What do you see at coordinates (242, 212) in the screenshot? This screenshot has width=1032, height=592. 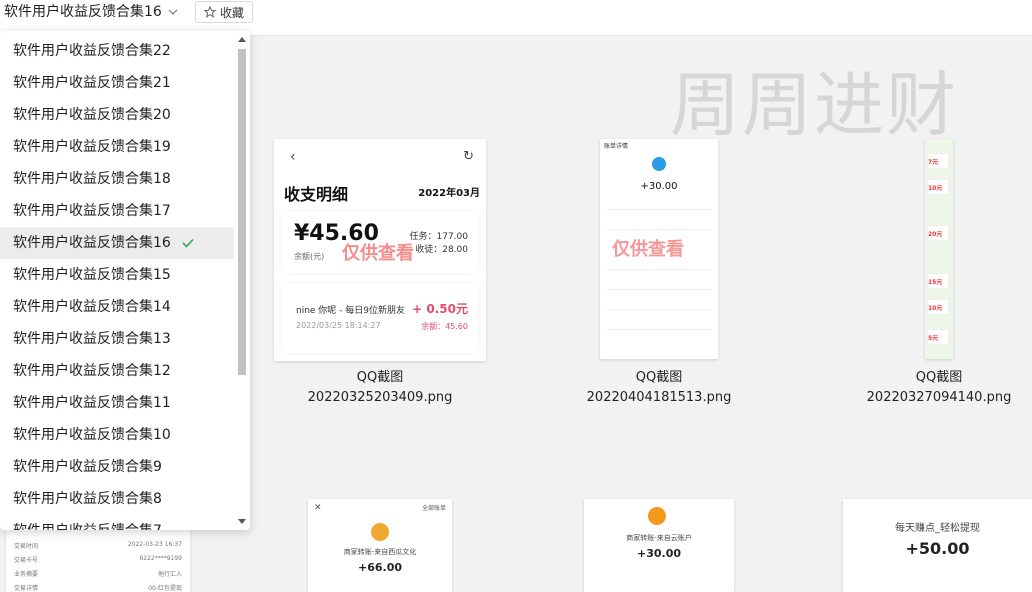 I see `scrollbar-thumb` at bounding box center [242, 212].